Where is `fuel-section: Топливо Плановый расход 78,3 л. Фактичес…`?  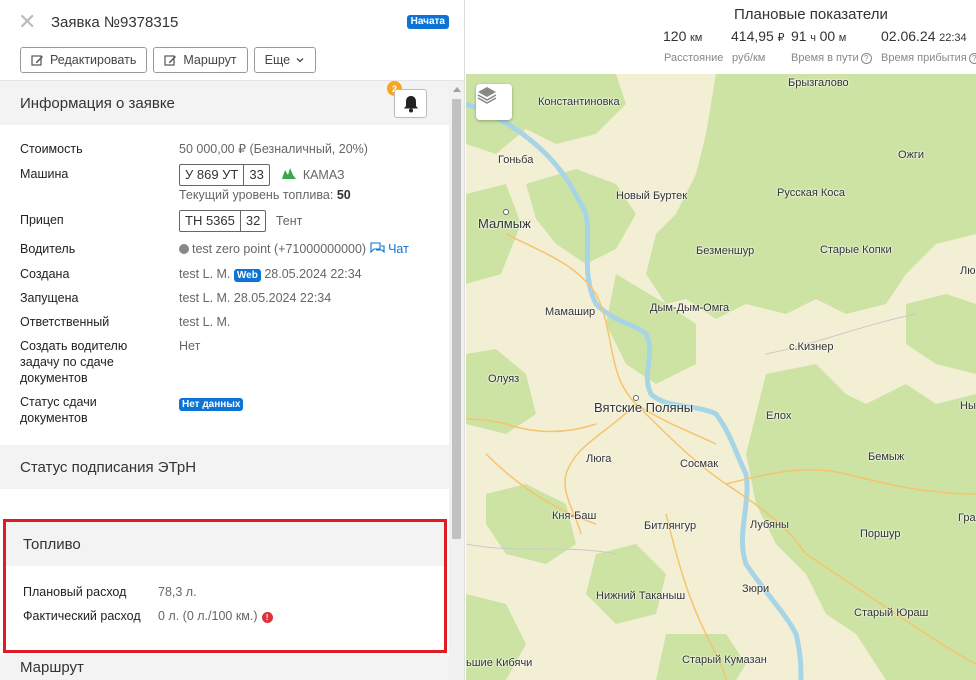
fuel-section: Топливо Плановый расход 78,3 л. Фактичес… is located at coordinates (225, 586).